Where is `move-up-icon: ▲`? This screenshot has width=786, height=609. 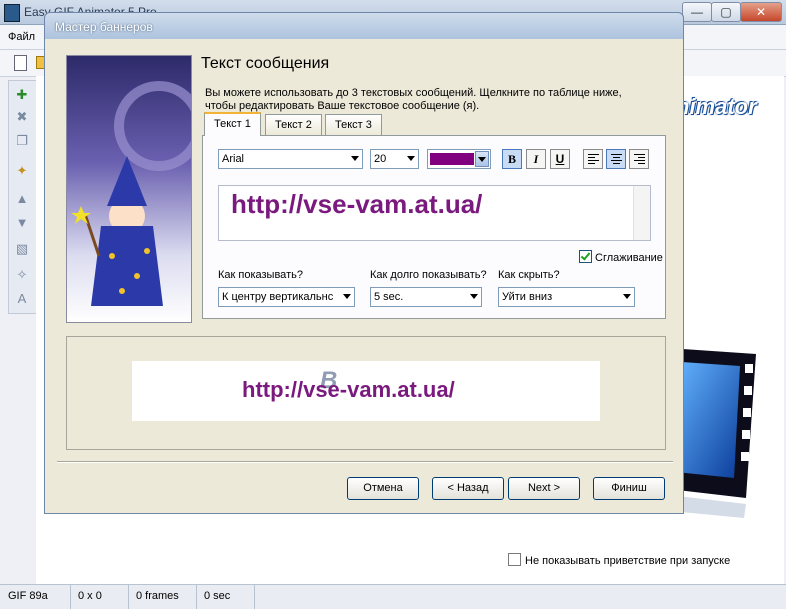 move-up-icon: ▲ is located at coordinates (22, 199).